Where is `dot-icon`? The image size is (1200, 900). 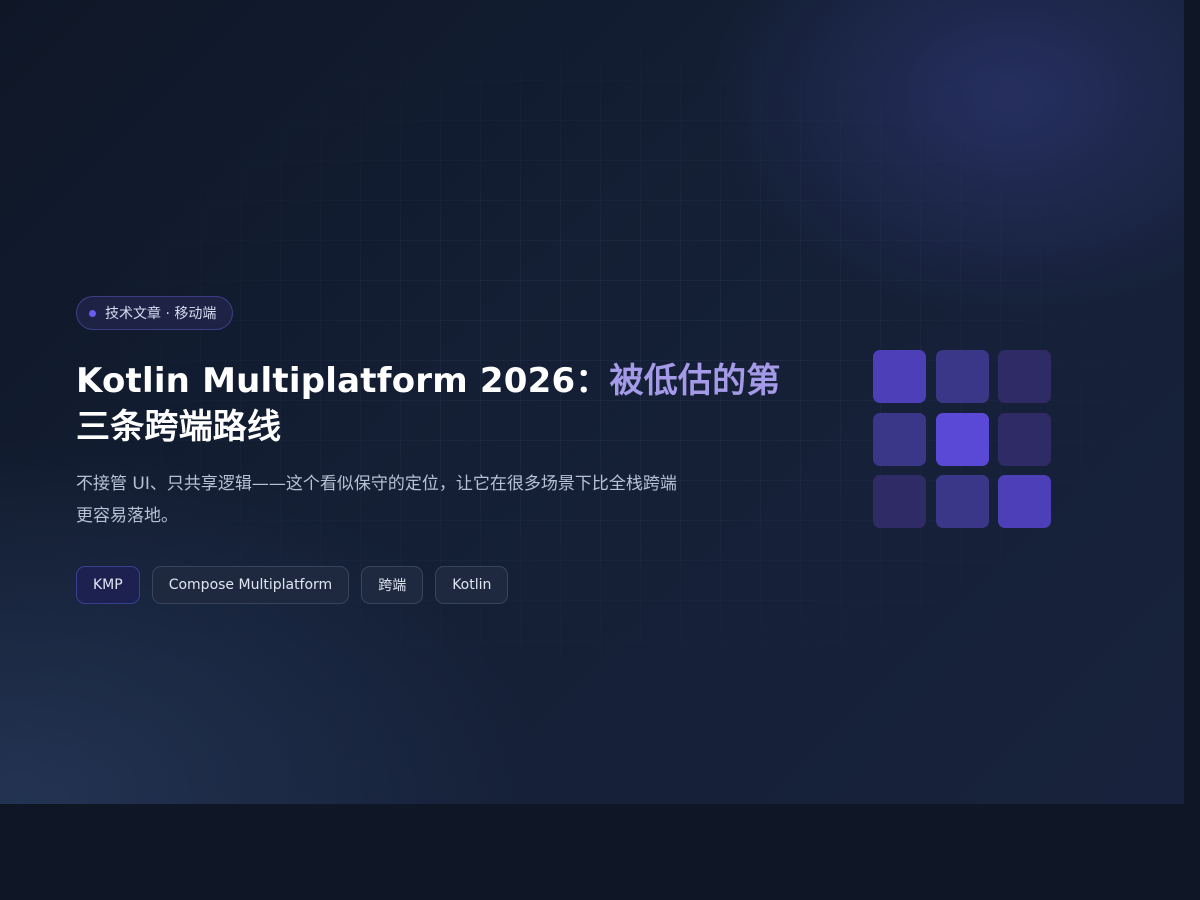
dot-icon is located at coordinates (92, 313).